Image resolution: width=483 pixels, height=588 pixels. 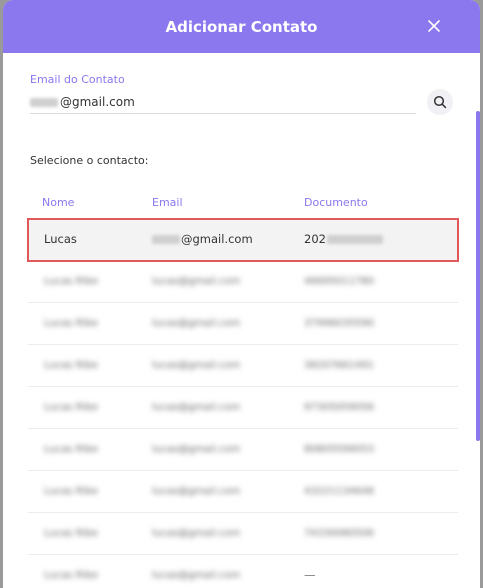 What do you see at coordinates (310, 575) in the screenshot?
I see `row-document: —` at bounding box center [310, 575].